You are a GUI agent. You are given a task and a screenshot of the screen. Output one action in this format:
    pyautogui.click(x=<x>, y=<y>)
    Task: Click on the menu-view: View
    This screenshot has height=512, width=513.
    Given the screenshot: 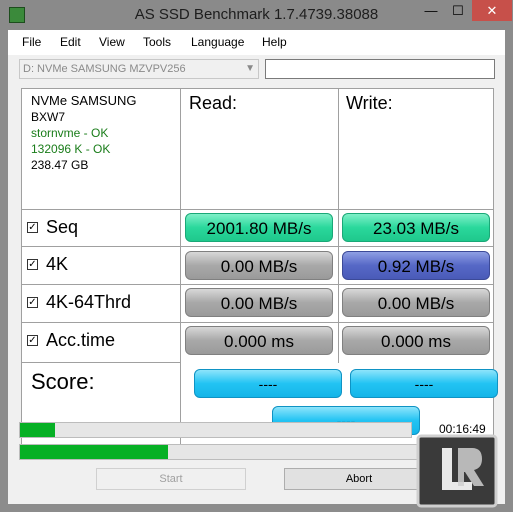 What is the action you would take?
    pyautogui.click(x=112, y=42)
    